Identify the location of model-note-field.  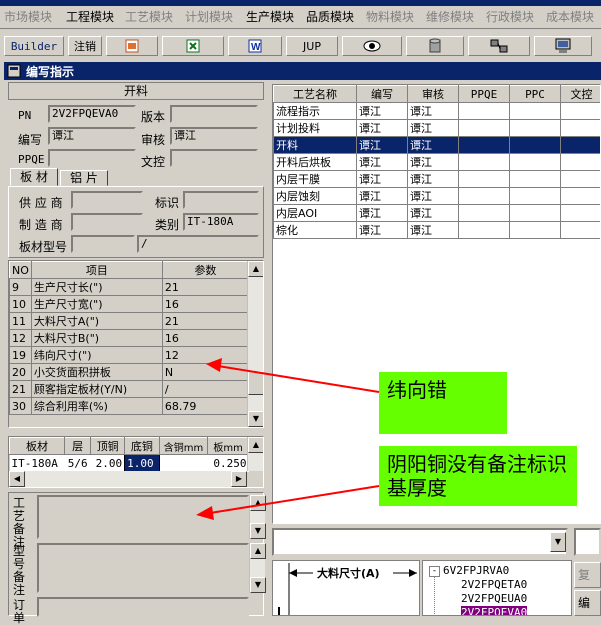
(143, 568).